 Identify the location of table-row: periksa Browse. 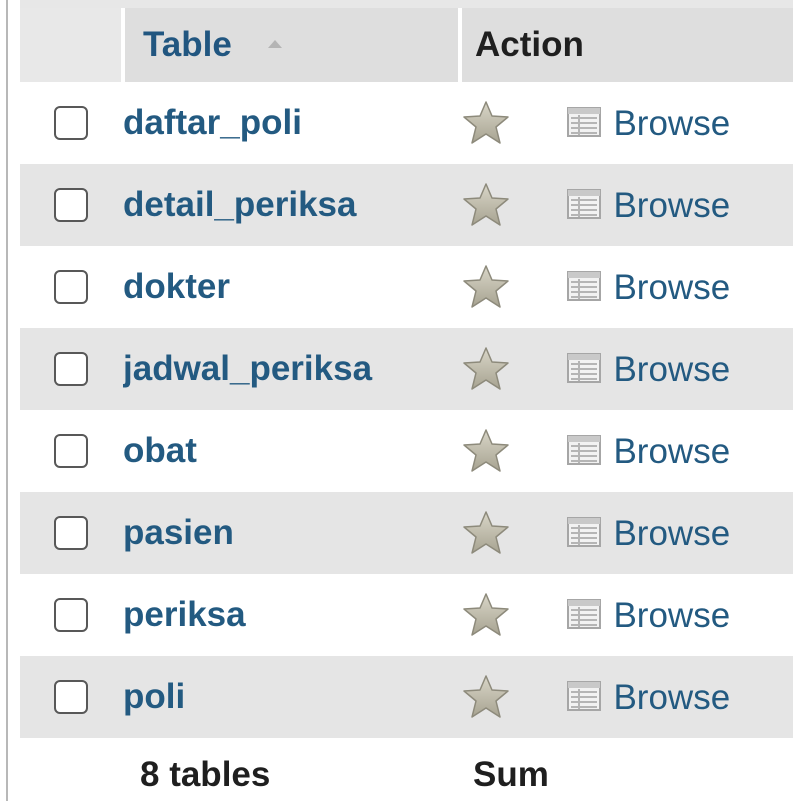
(406, 615).